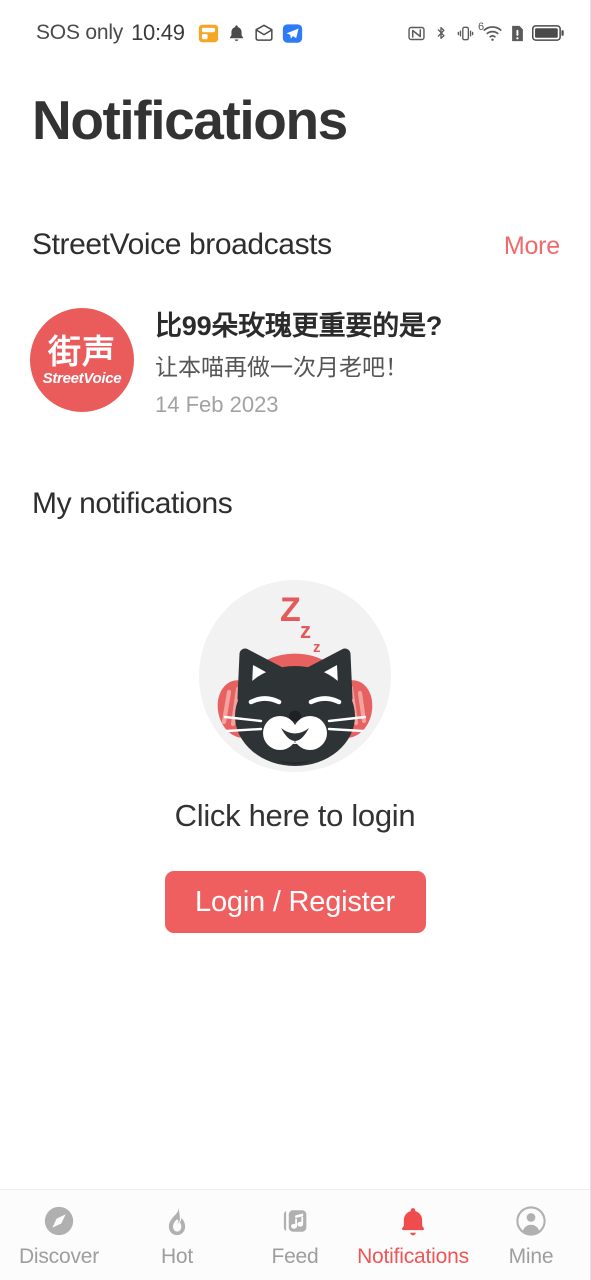  I want to click on nav-label-feed: Feed, so click(295, 1256).